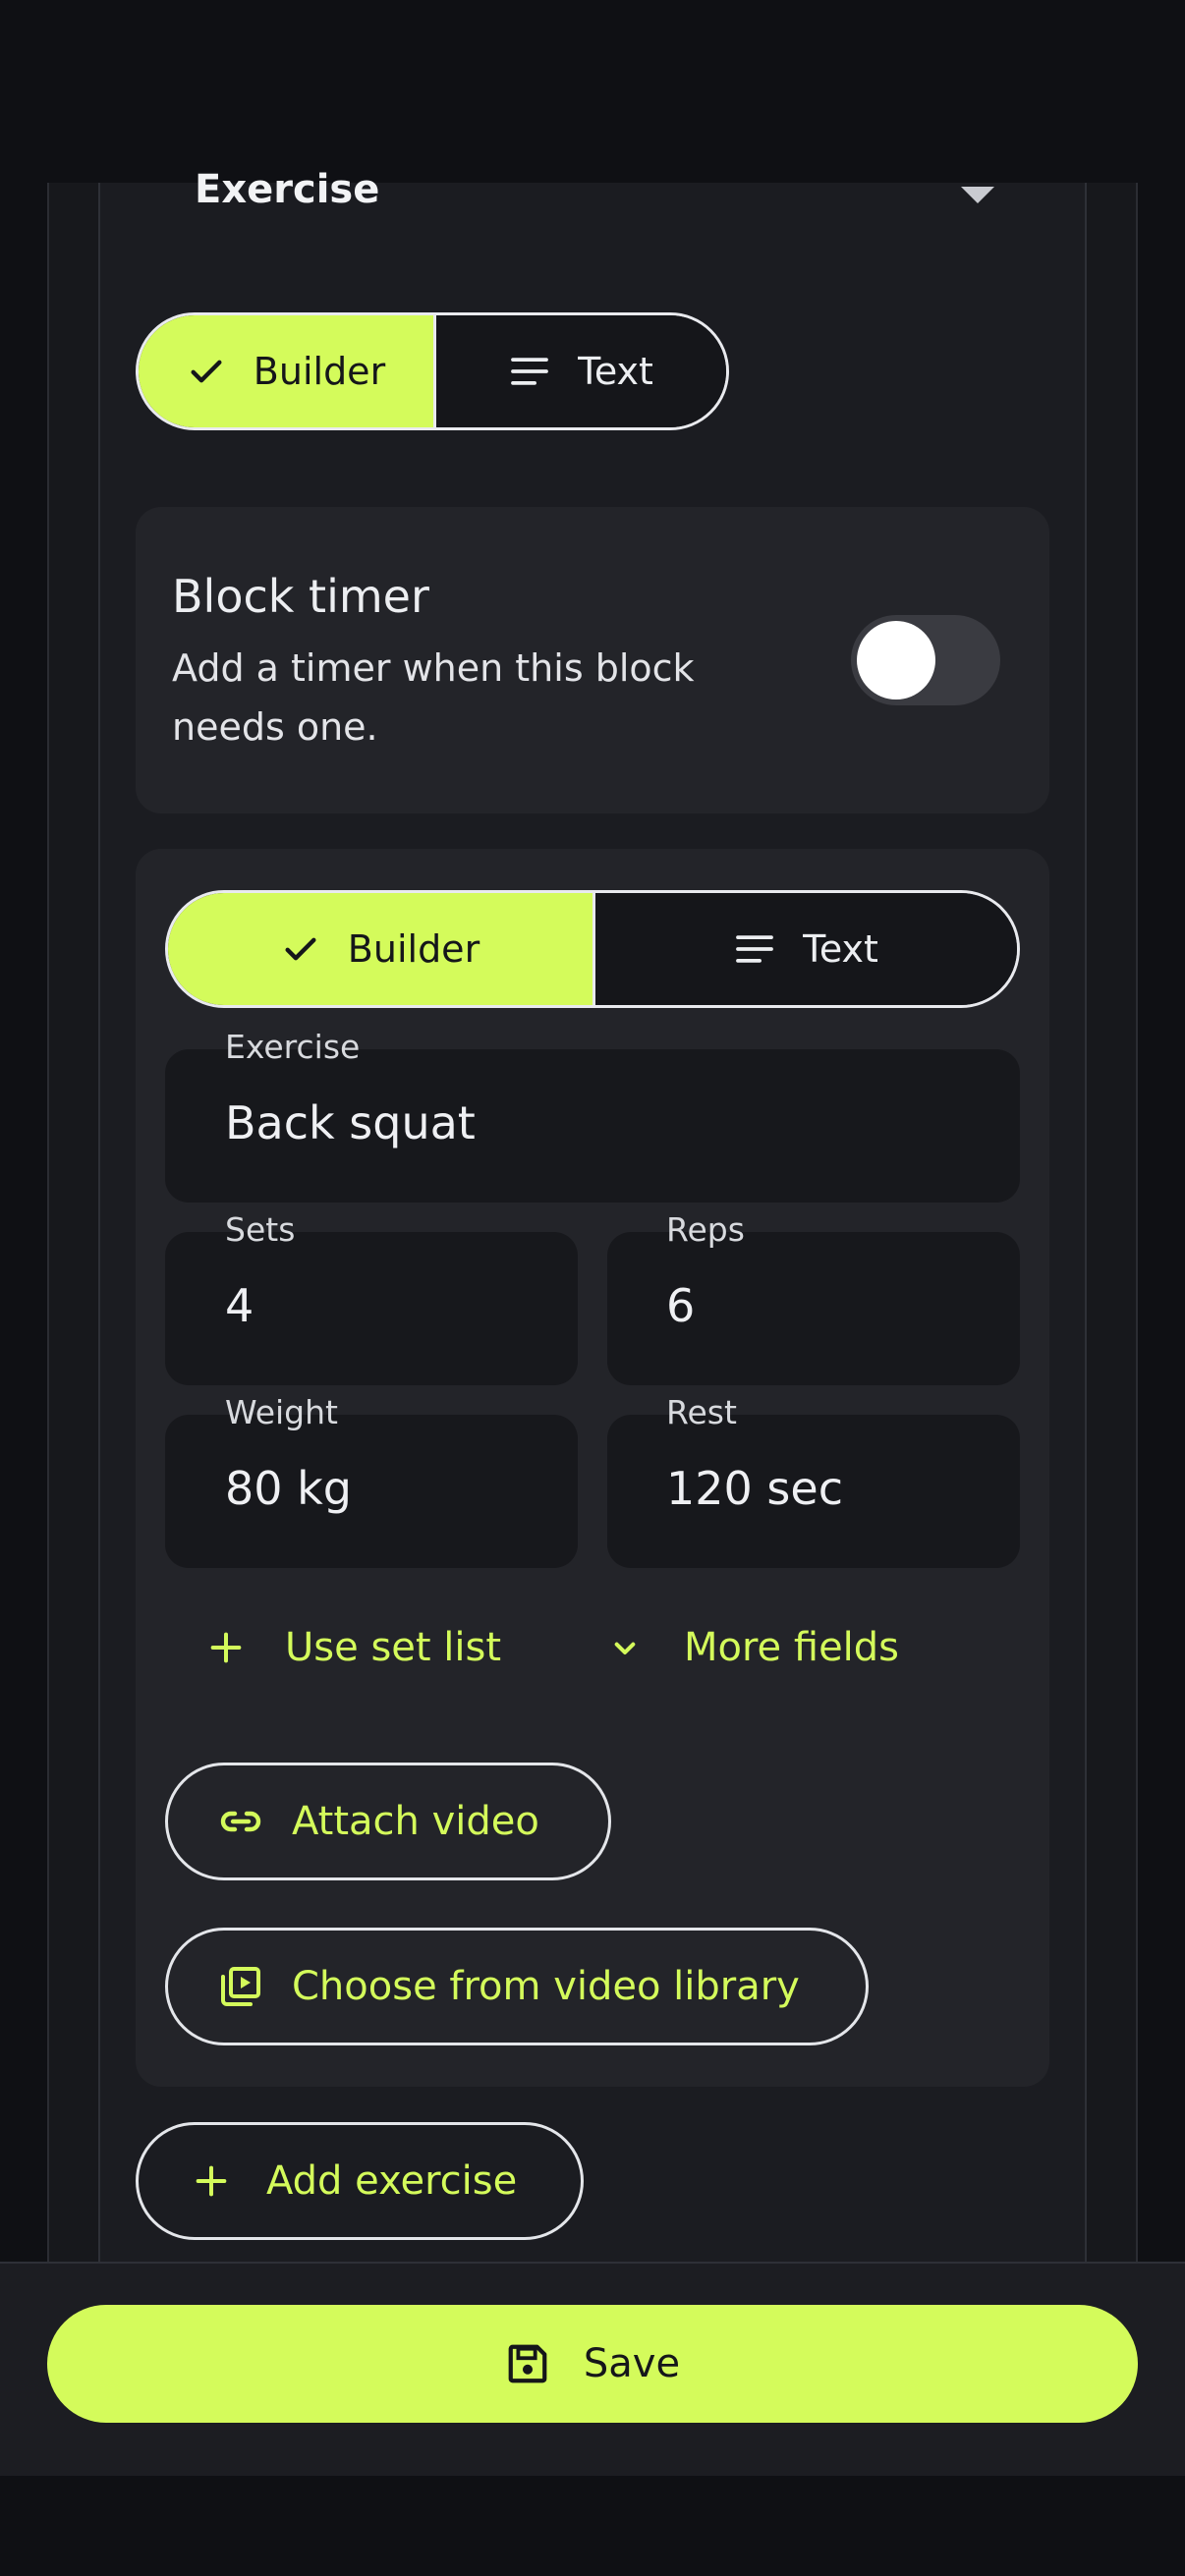  Describe the element at coordinates (320, 371) in the screenshot. I see `builder-mode-label: Builder` at that location.